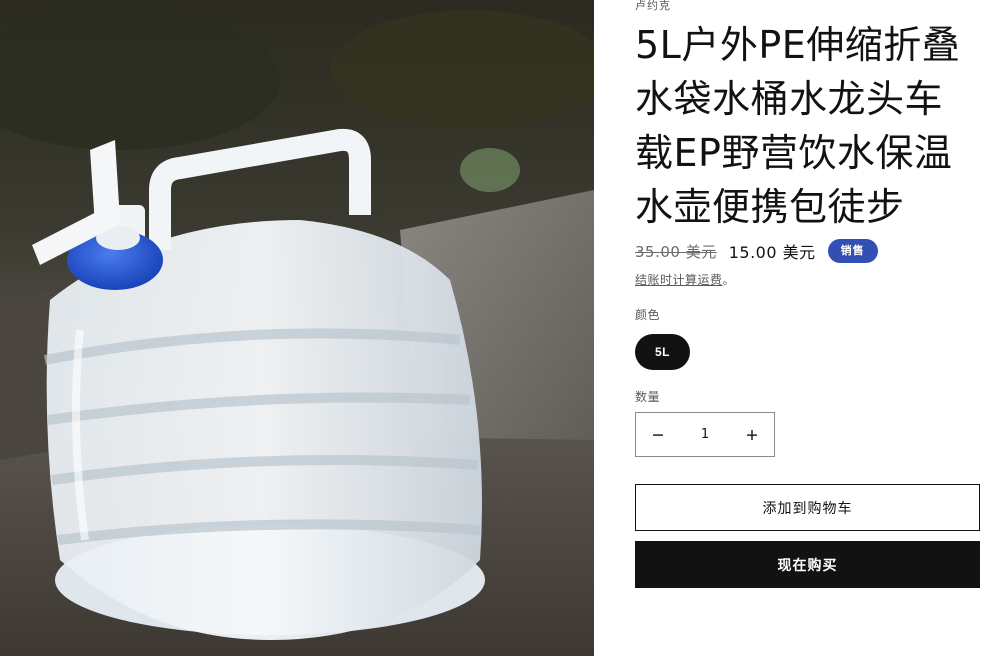  I want to click on plus-icon, so click(752, 434).